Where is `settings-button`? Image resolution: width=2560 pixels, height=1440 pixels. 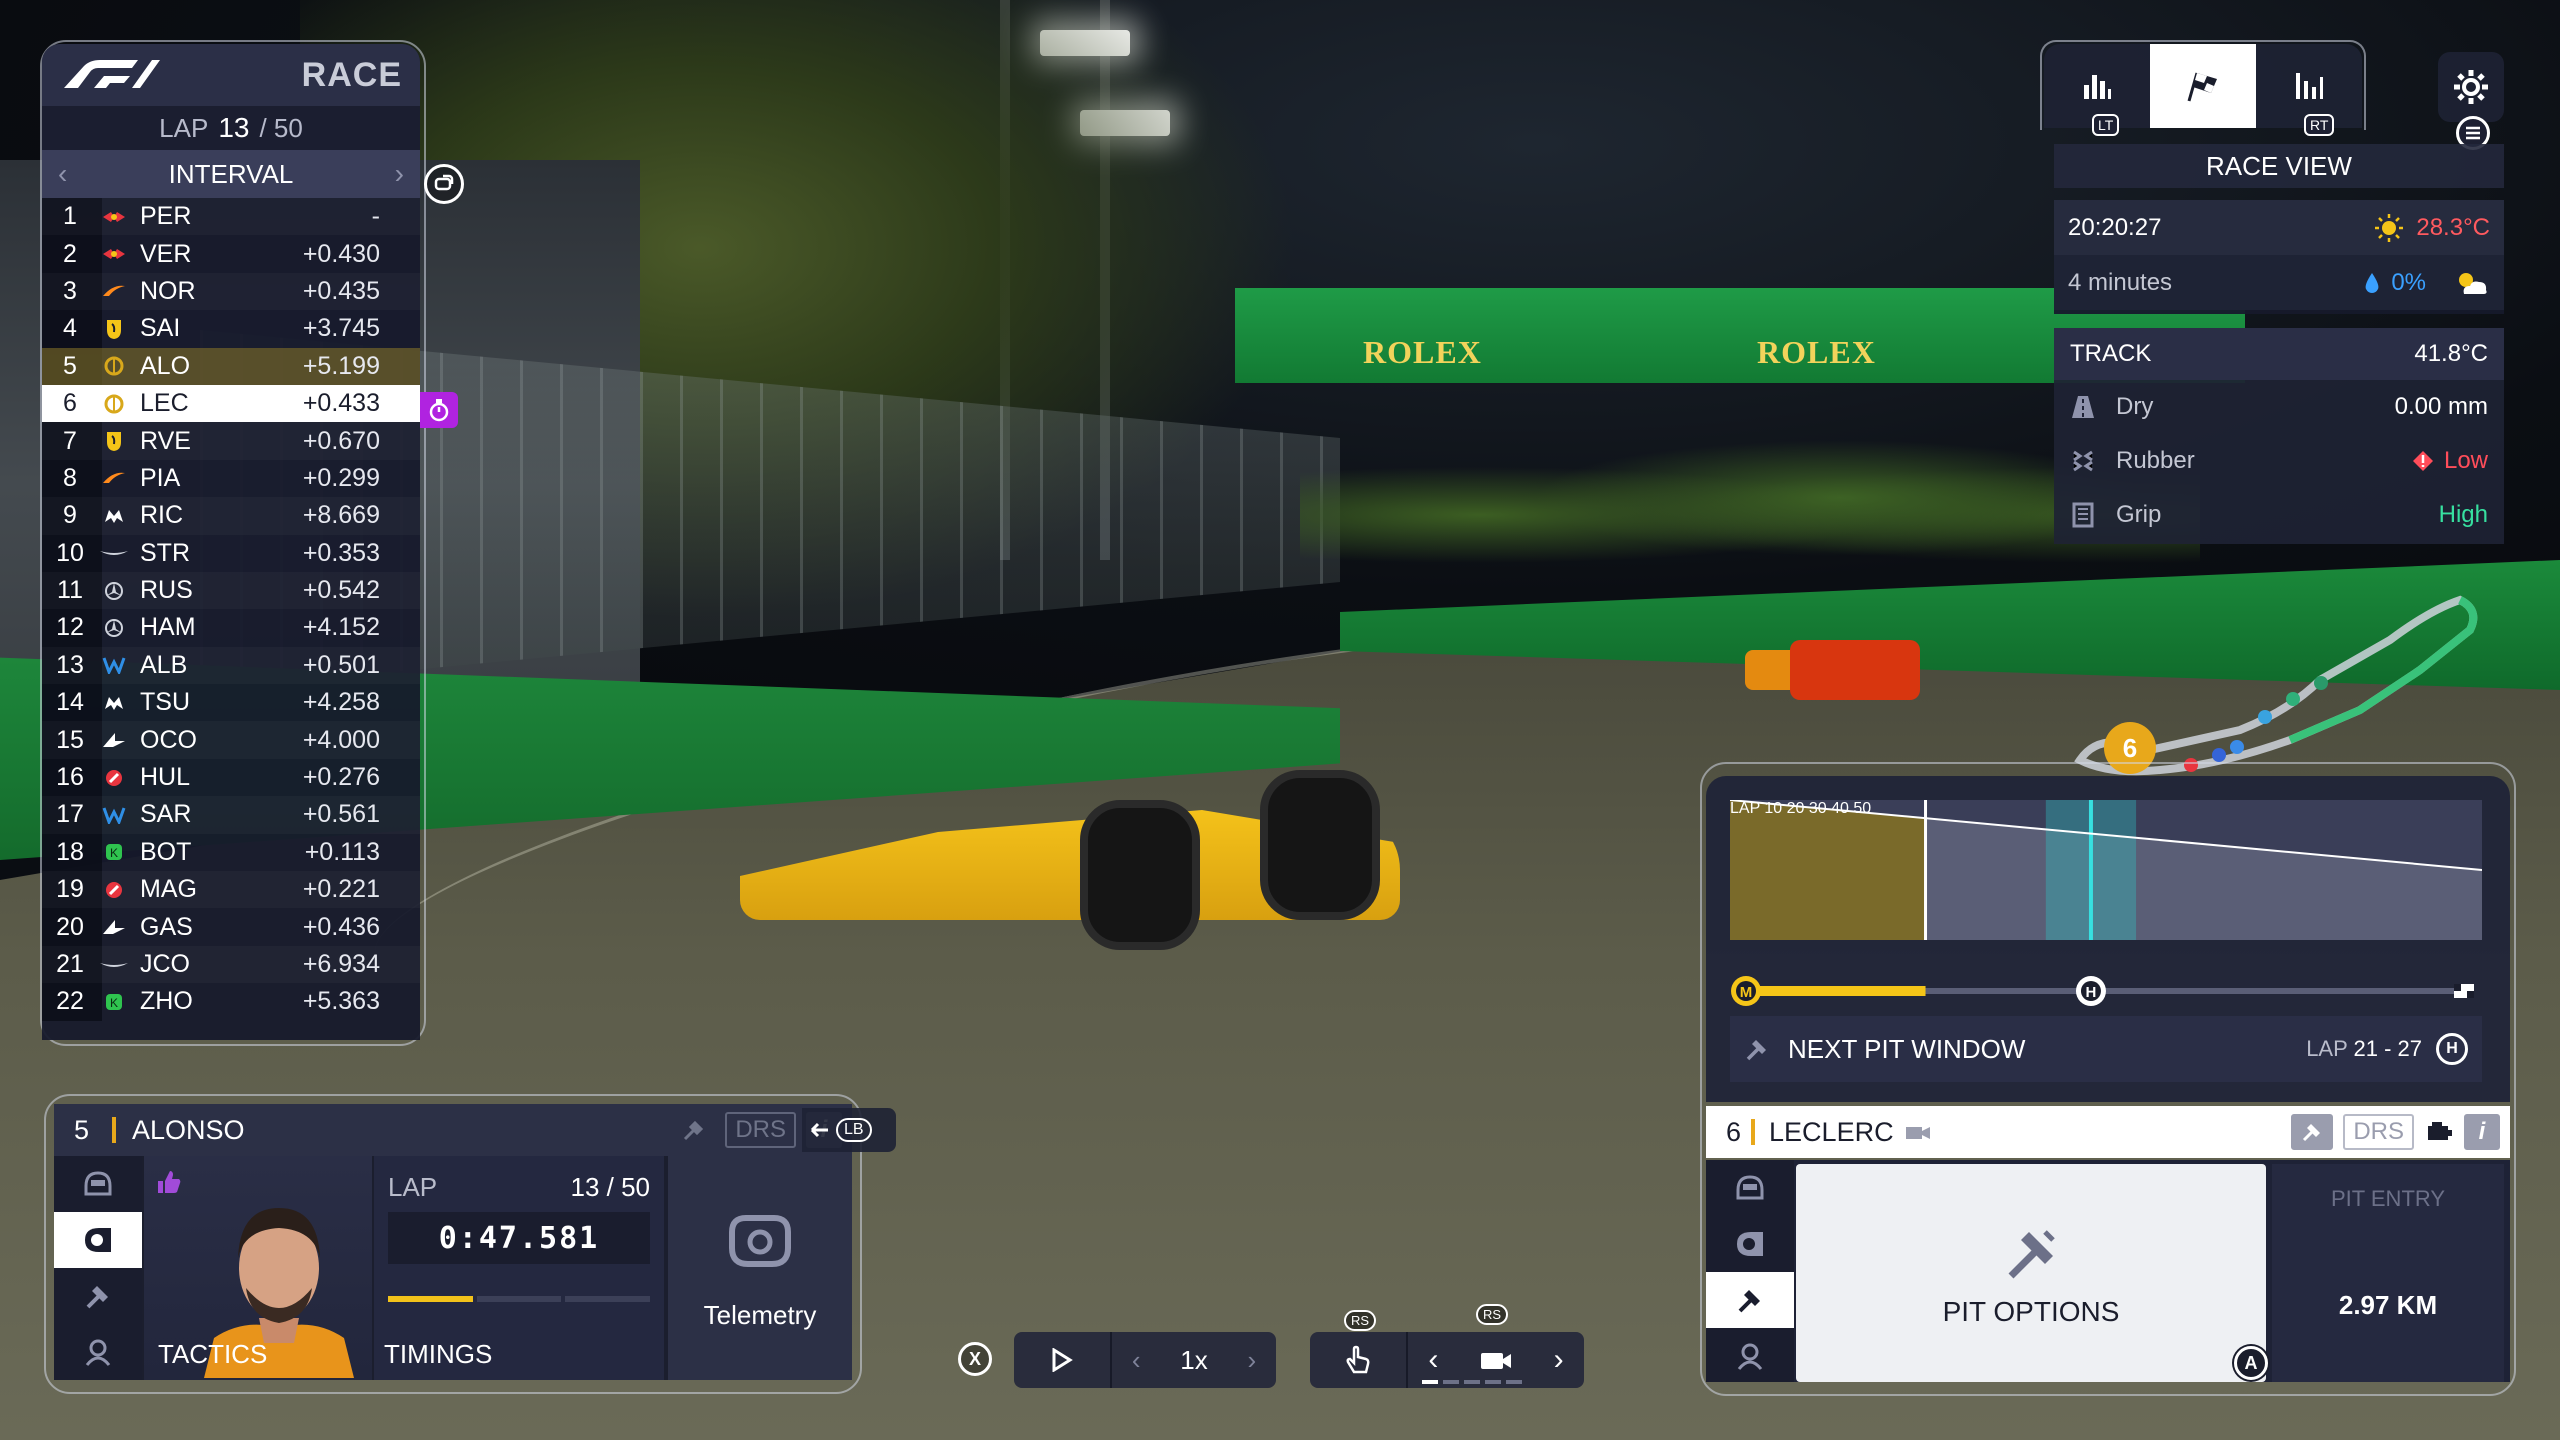 settings-button is located at coordinates (2471, 87).